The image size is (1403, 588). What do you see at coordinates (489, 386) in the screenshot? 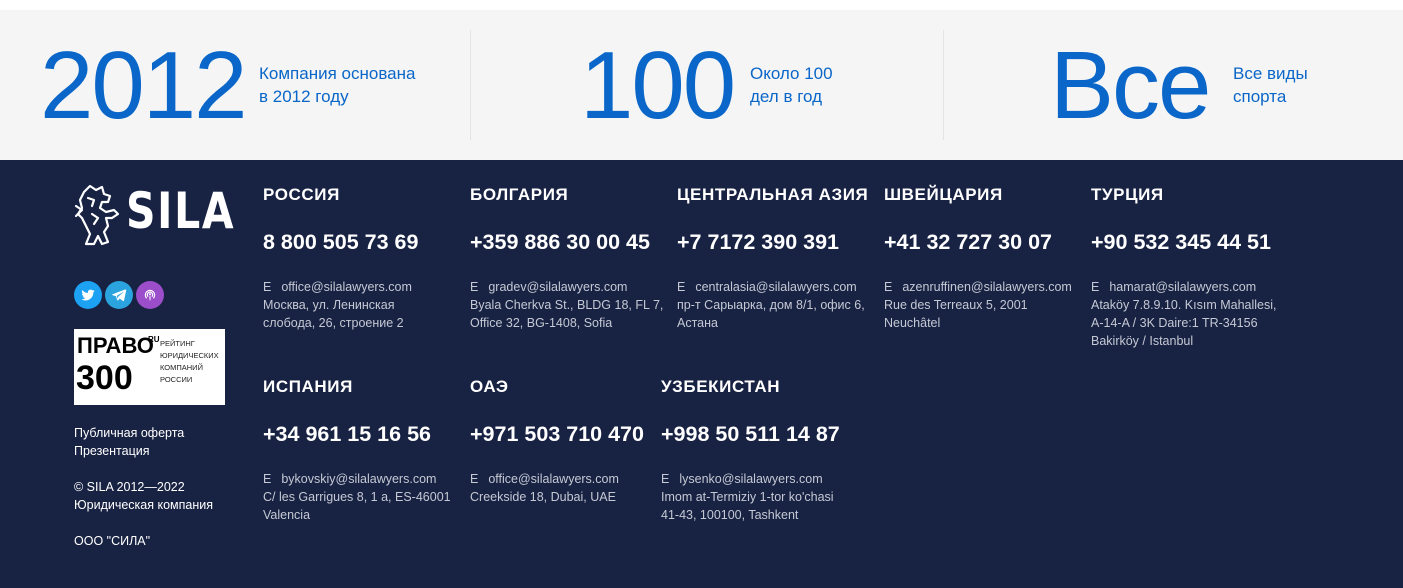
I see `office-country: ОАЭ` at bounding box center [489, 386].